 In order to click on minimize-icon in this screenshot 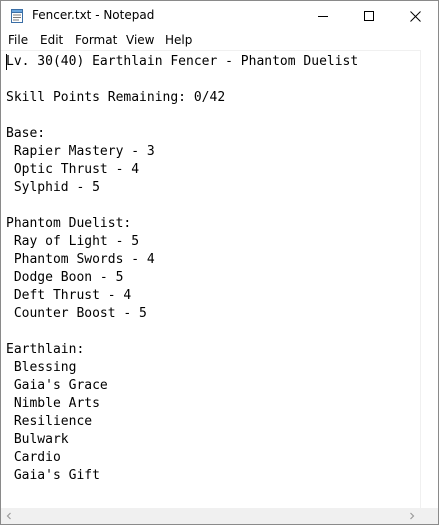, I will do `click(323, 16)`.